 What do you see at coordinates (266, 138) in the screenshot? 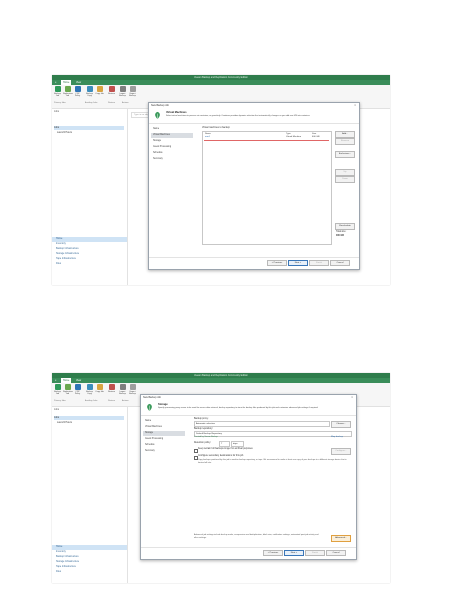
I see `table-row: arm1 Virtual Machine 400 GB` at bounding box center [266, 138].